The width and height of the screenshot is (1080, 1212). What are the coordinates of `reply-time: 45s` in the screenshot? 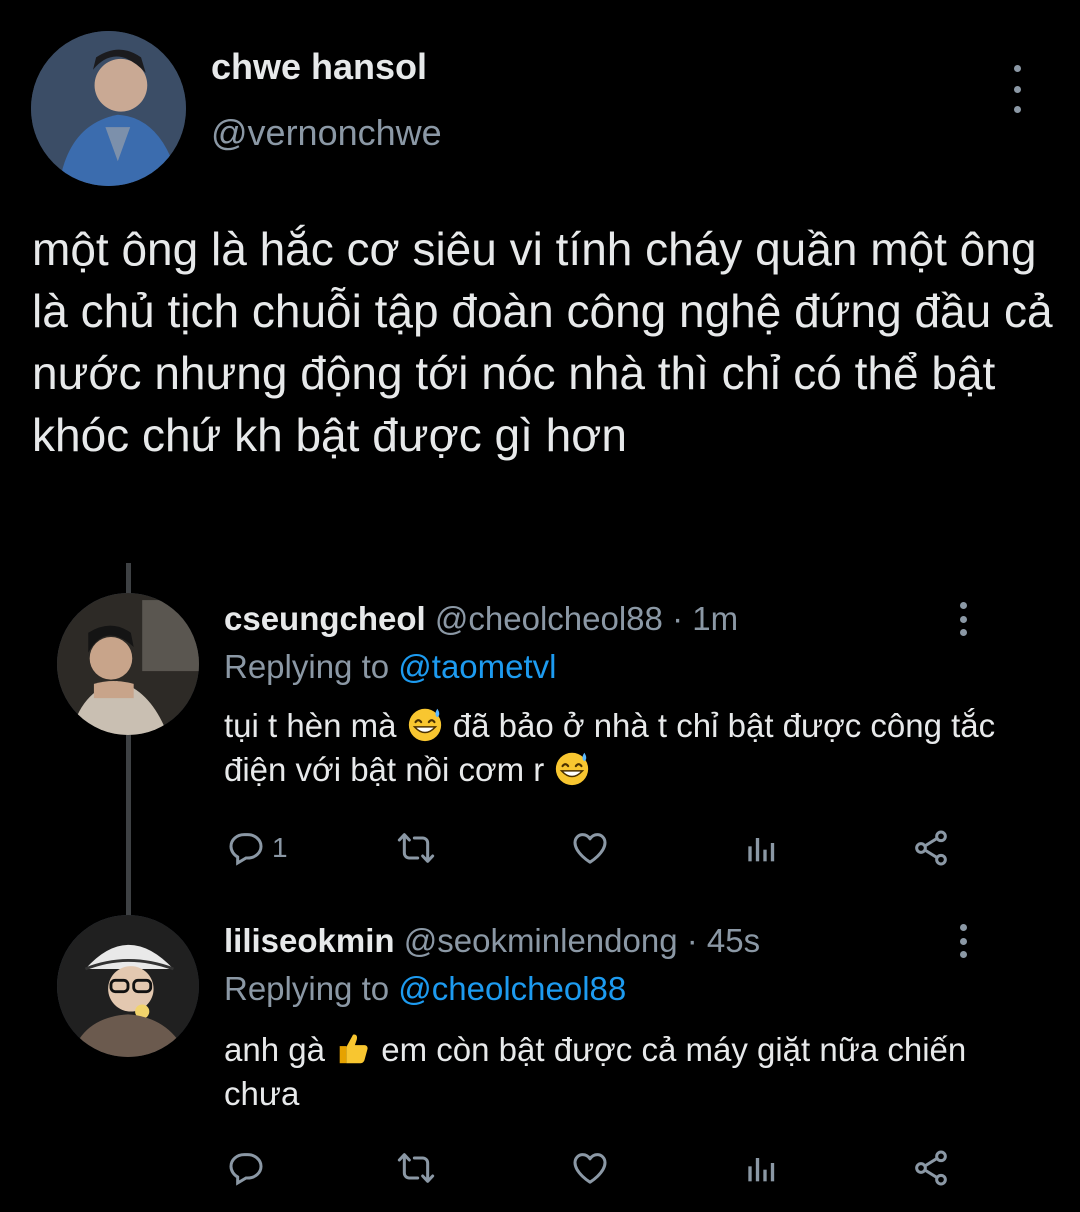 It's located at (733, 940).